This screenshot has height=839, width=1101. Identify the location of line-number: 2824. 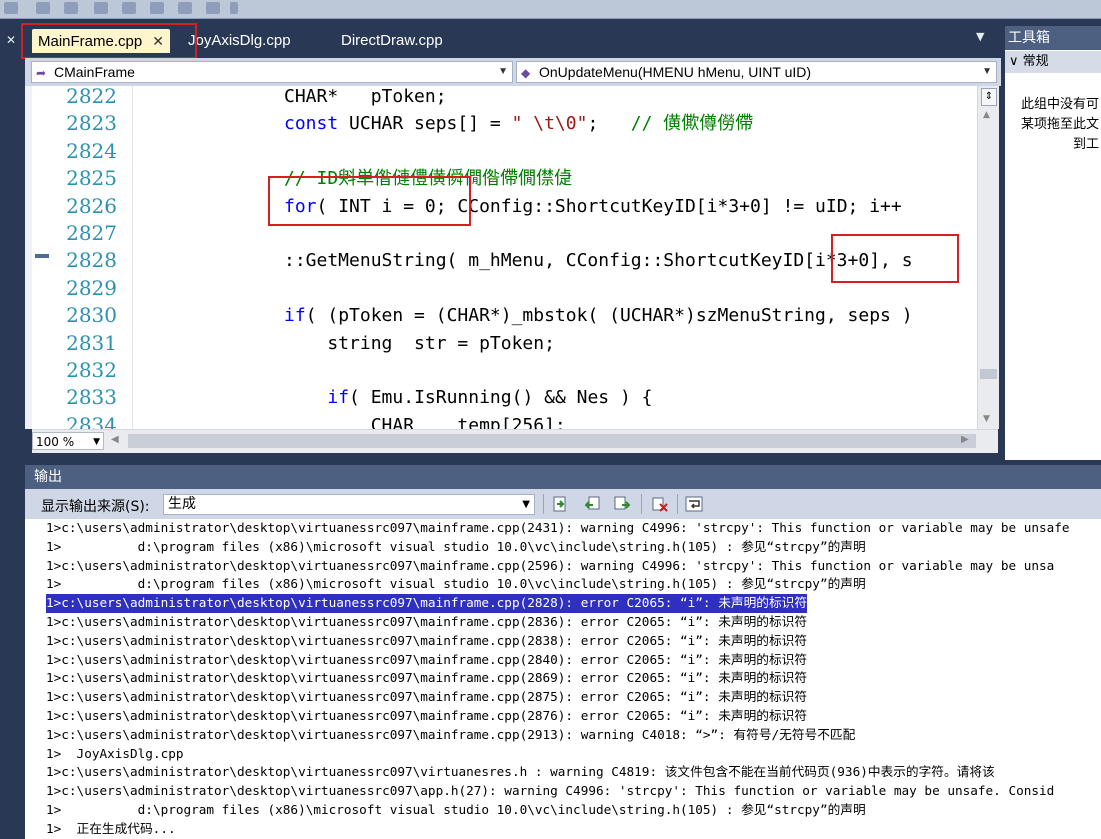
(91, 150).